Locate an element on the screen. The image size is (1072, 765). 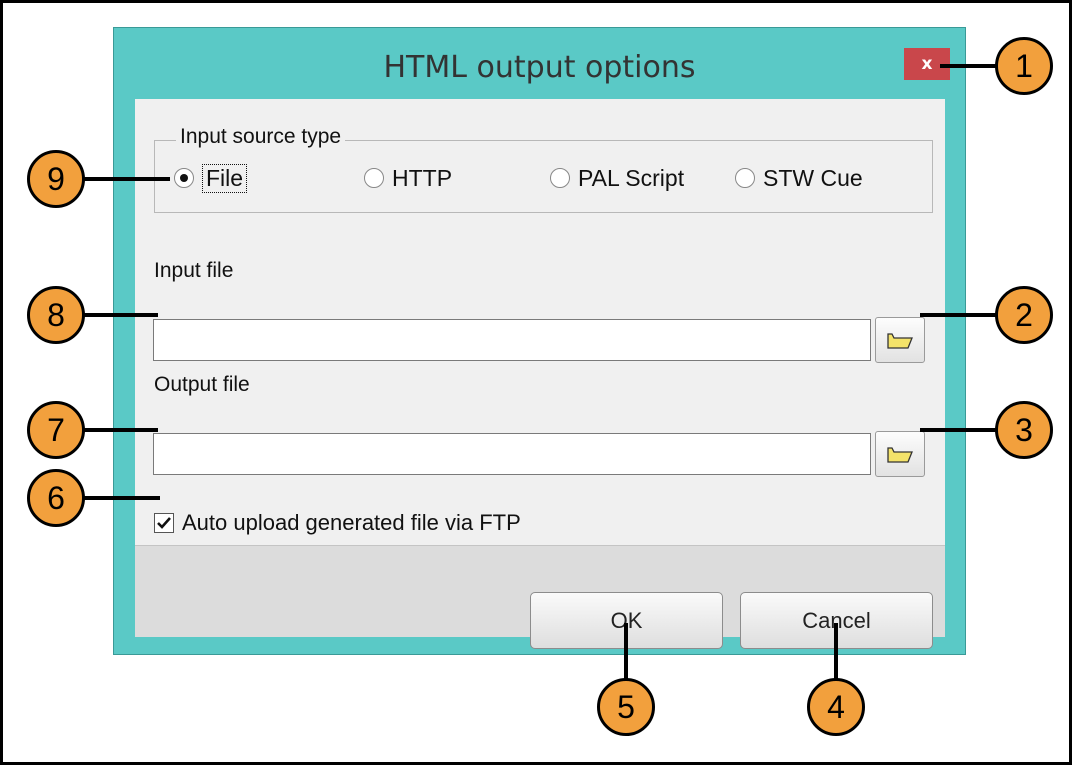
radio-pal-script: PAL Script is located at coordinates (617, 178).